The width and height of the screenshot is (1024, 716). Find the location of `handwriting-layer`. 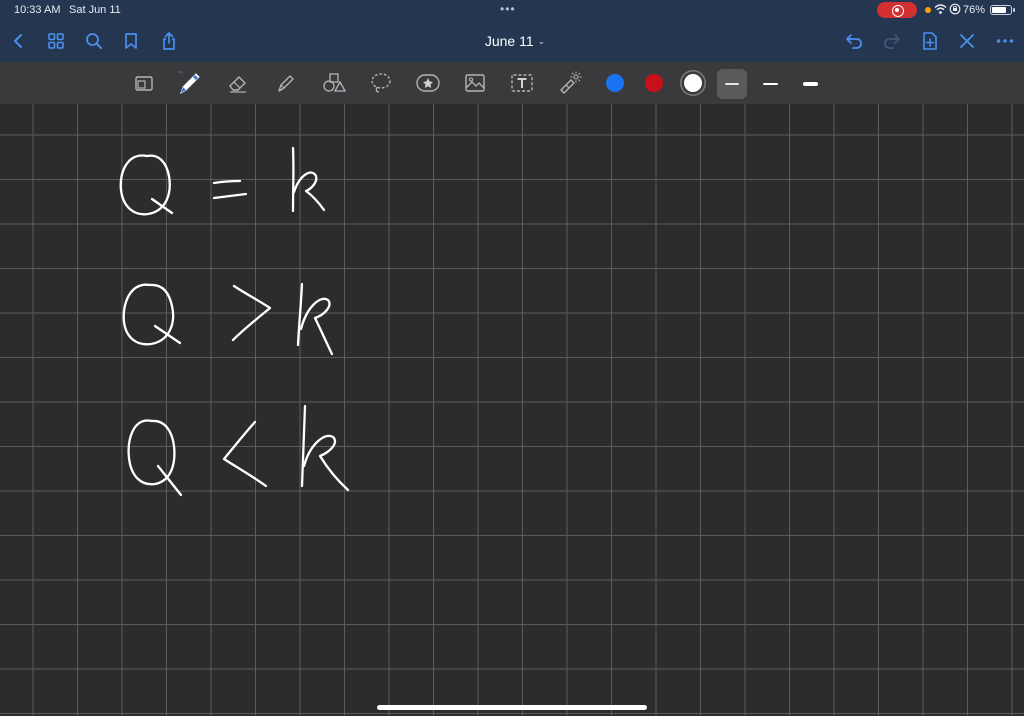

handwriting-layer is located at coordinates (234, 321).